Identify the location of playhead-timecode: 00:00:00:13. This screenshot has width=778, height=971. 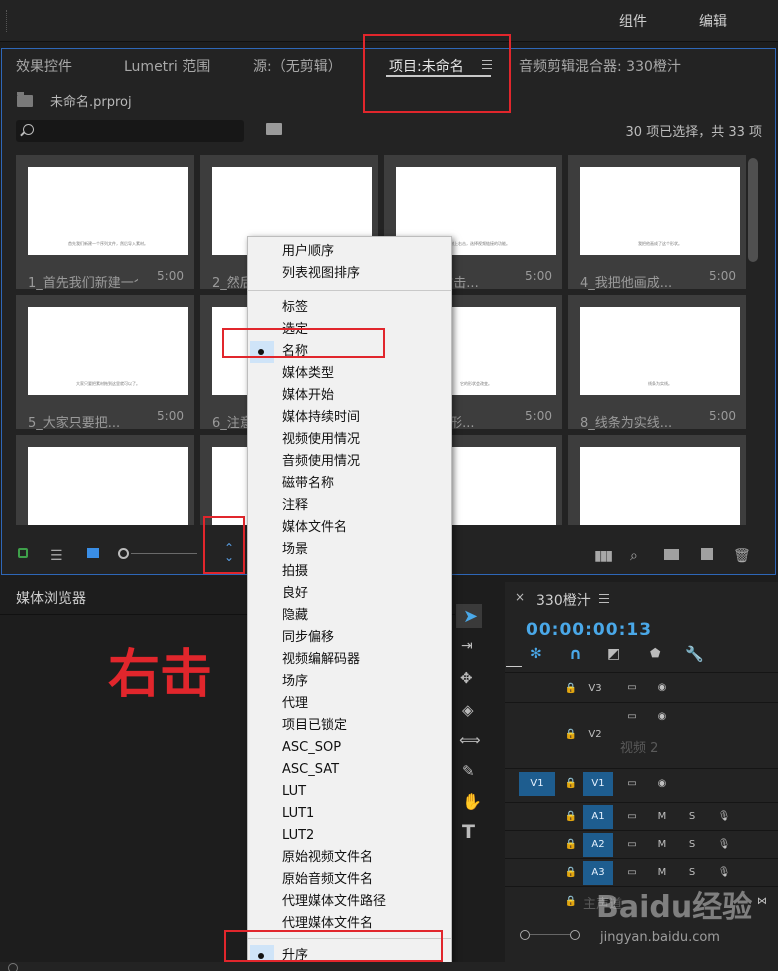
(589, 630).